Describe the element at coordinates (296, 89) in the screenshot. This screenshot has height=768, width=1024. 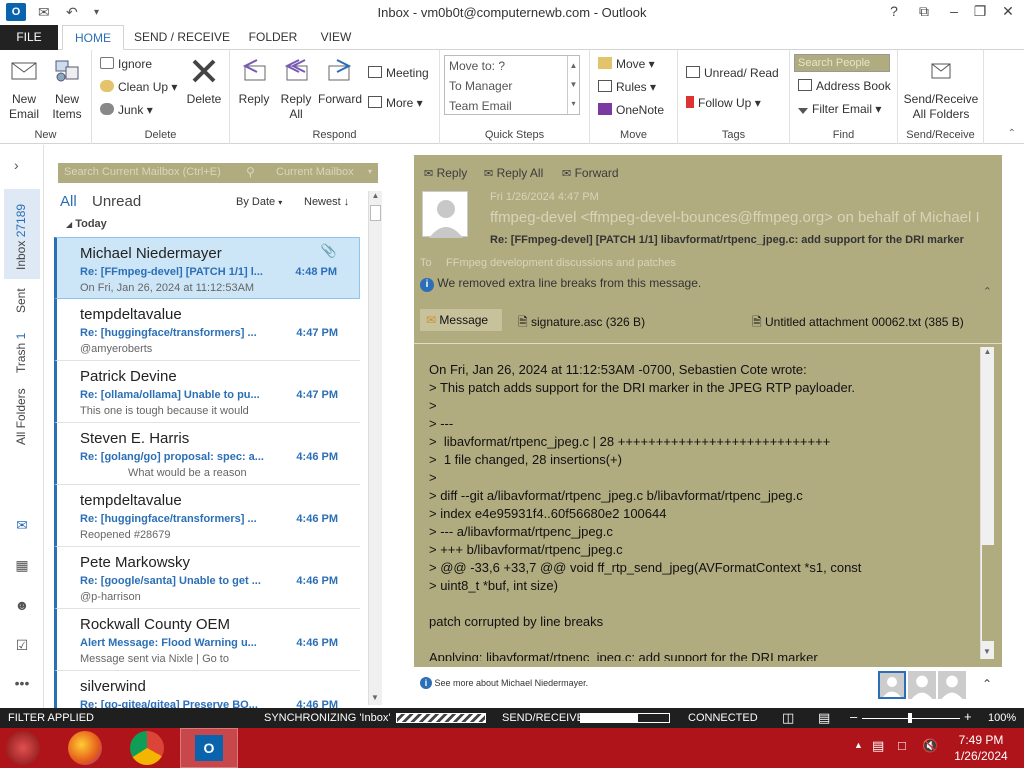
I see `reply-all-button: Reply All` at that location.